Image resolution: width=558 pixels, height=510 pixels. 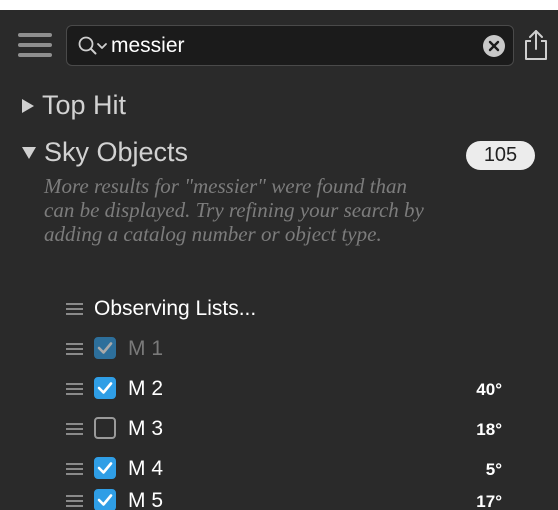 I want to click on altitude-value: 18°, so click(x=489, y=429).